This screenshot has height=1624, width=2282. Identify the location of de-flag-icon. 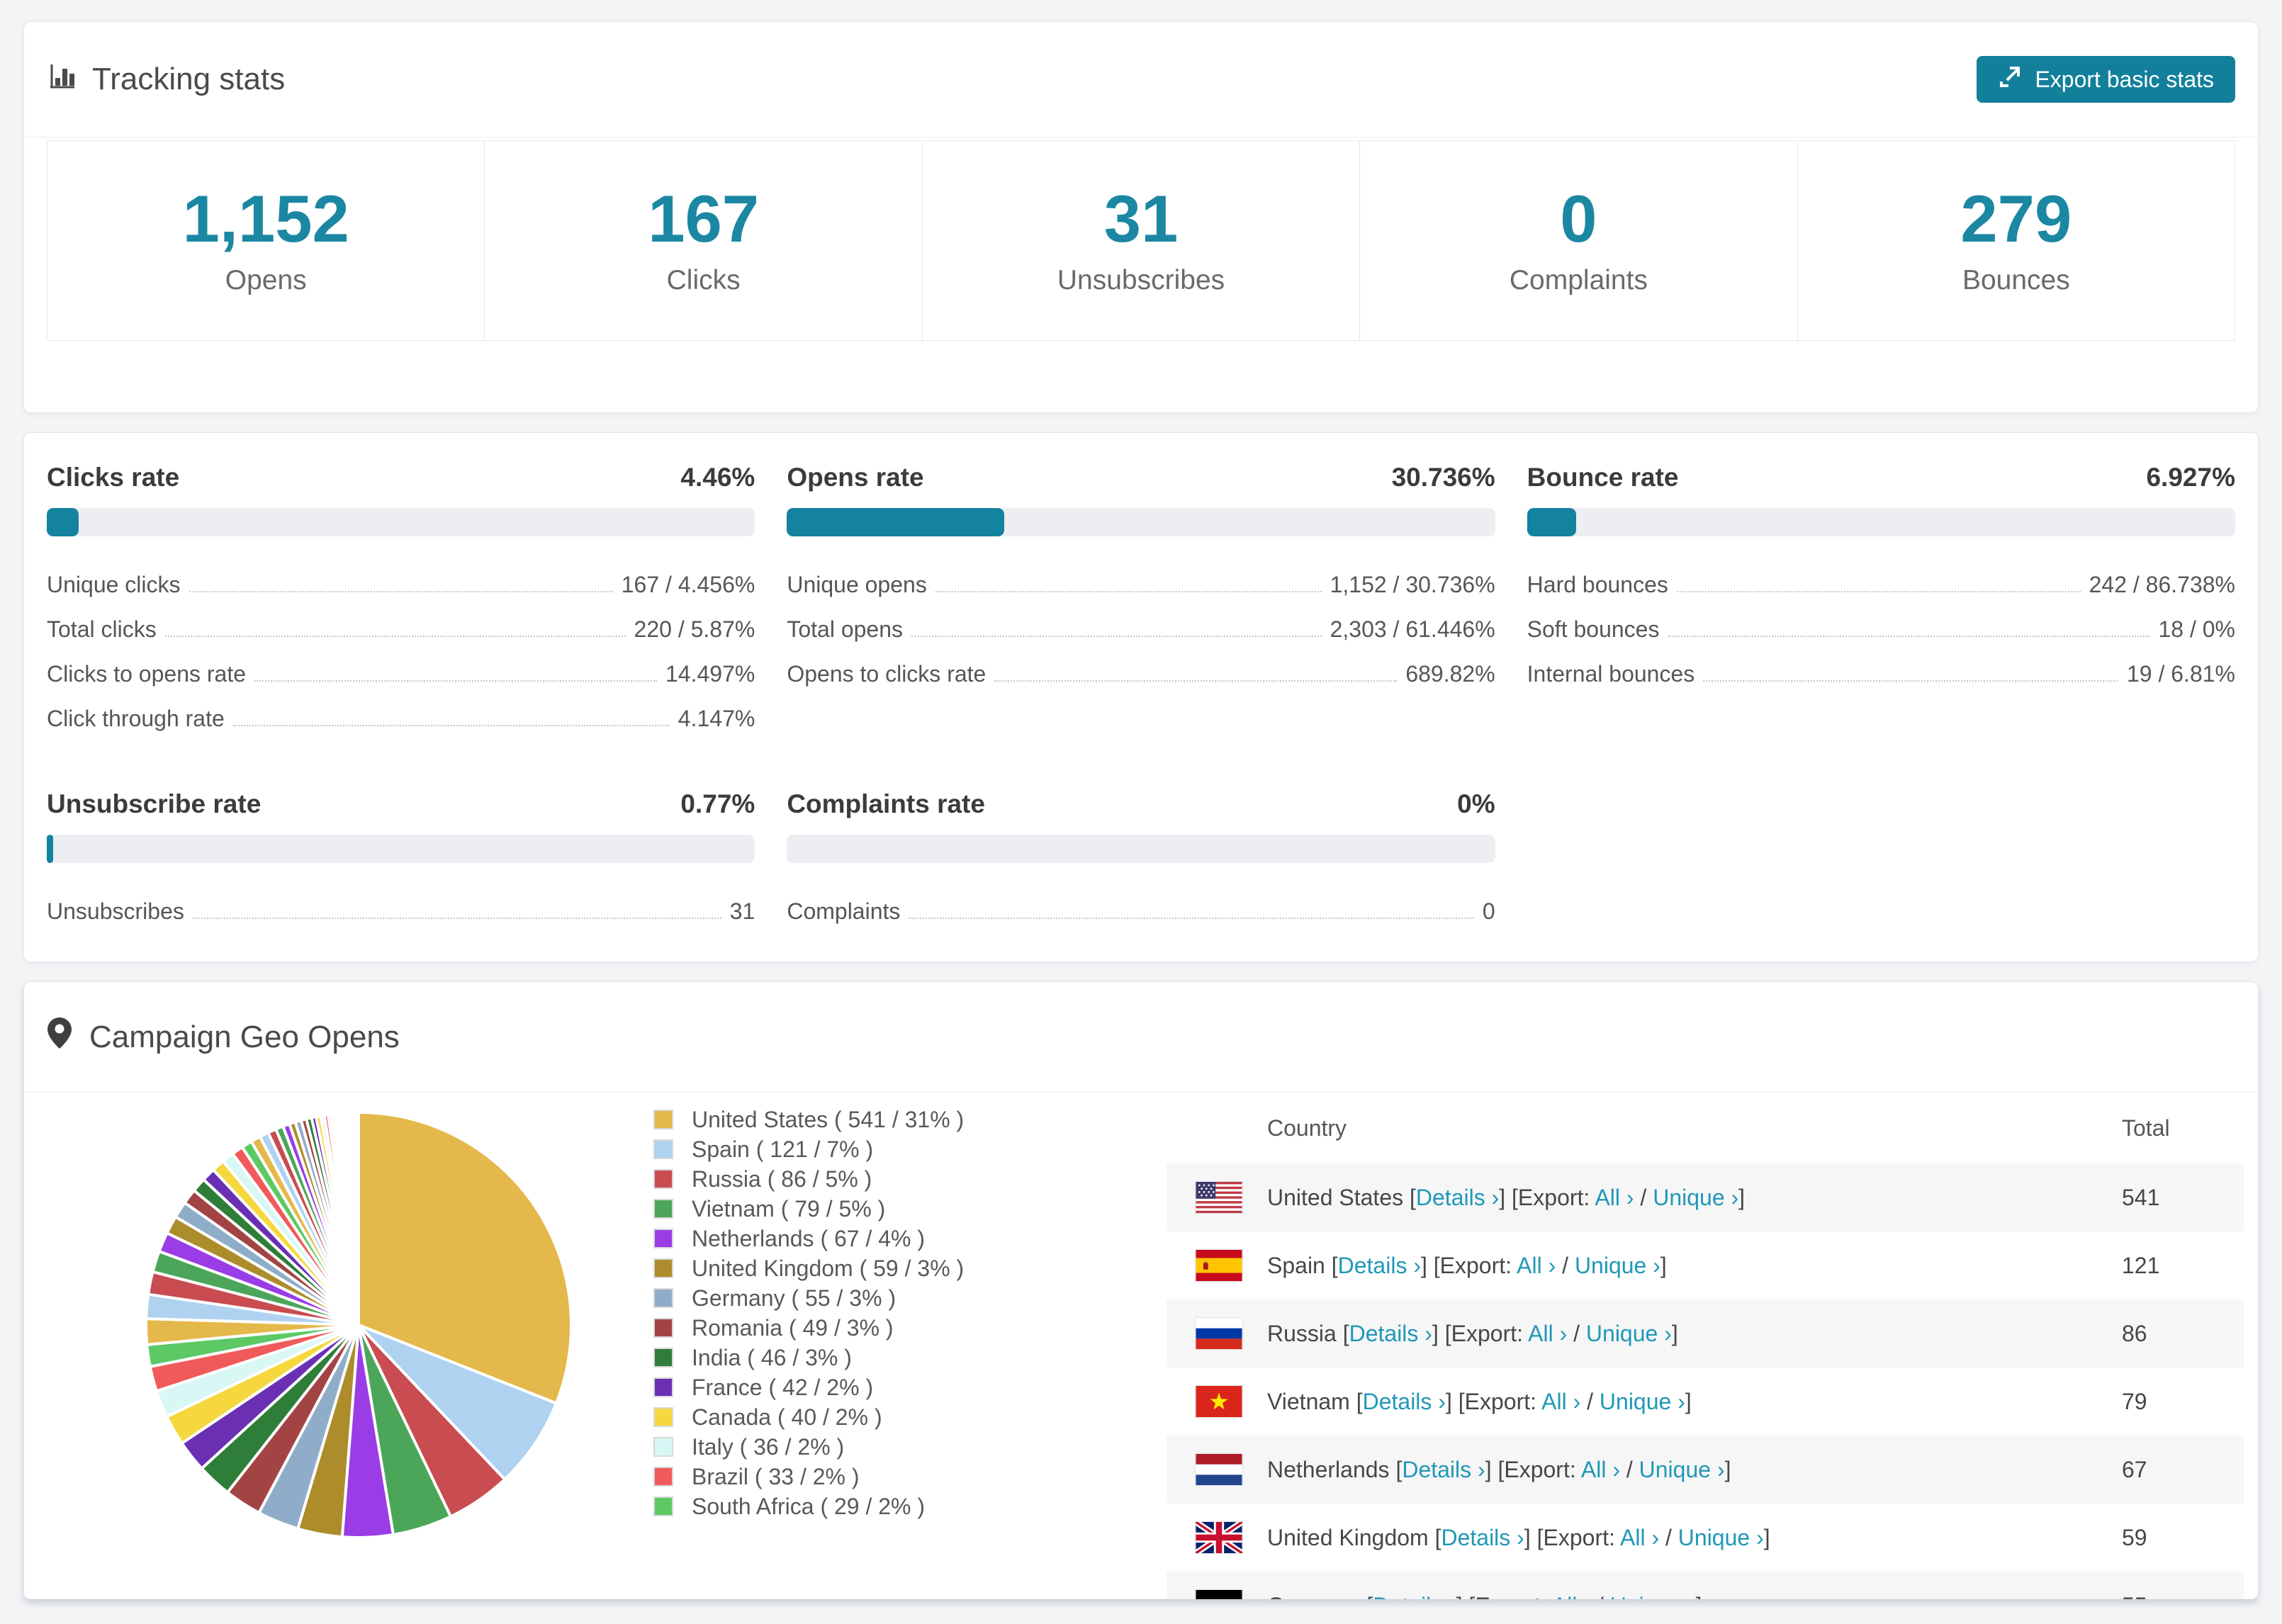
(1219, 1594).